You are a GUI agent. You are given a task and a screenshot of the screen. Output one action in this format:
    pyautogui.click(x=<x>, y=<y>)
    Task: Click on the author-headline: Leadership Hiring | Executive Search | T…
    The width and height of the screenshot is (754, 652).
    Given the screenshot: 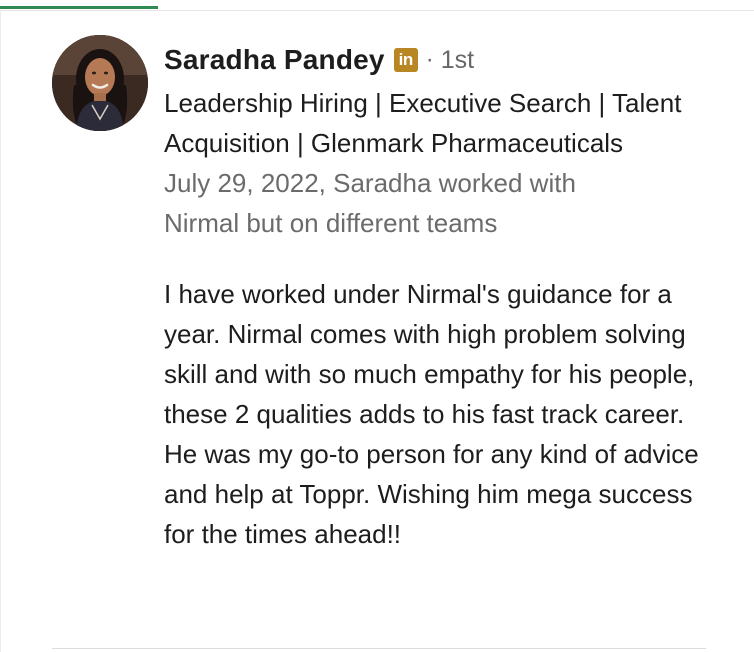 What is the action you would take?
    pyautogui.click(x=423, y=123)
    